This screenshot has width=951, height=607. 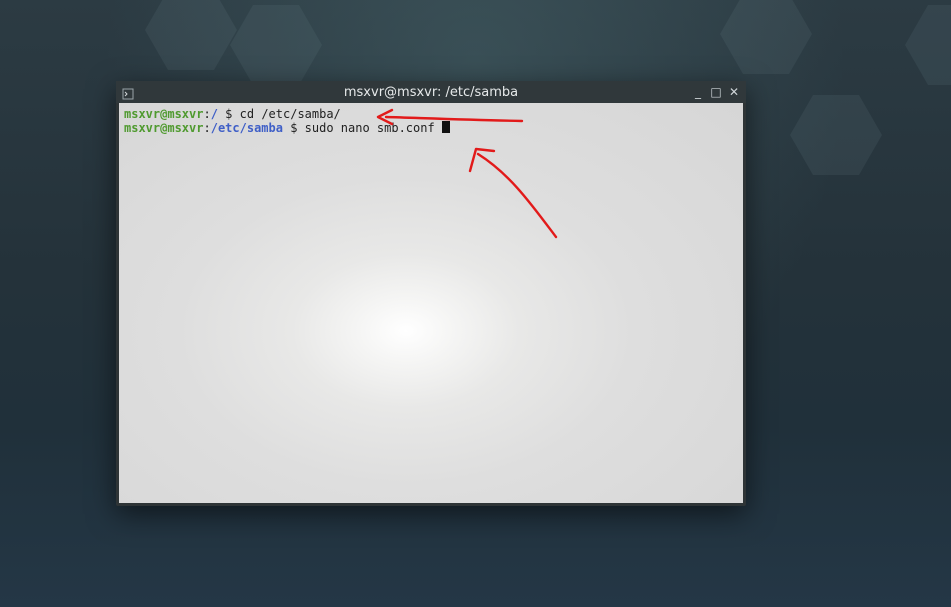 I want to click on command-text: cd /etc/samba/, so click(x=290, y=114).